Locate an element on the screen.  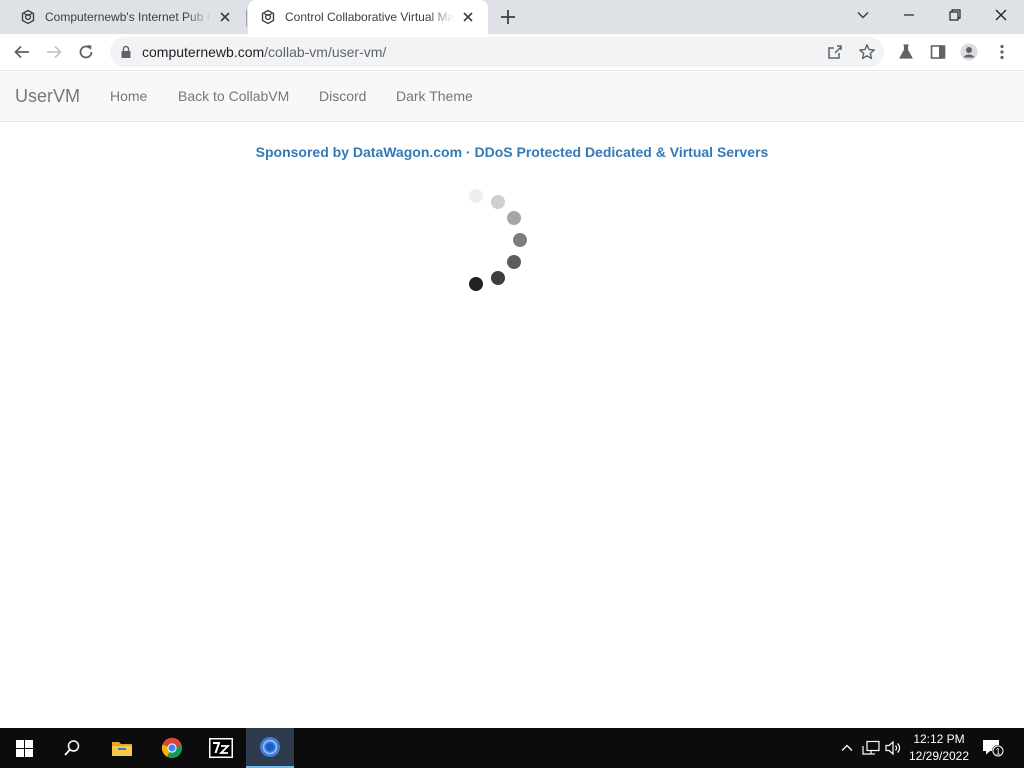
windows-taskbar: 12:12 PM 12/29/2022 1 is located at coordinates (512, 748).